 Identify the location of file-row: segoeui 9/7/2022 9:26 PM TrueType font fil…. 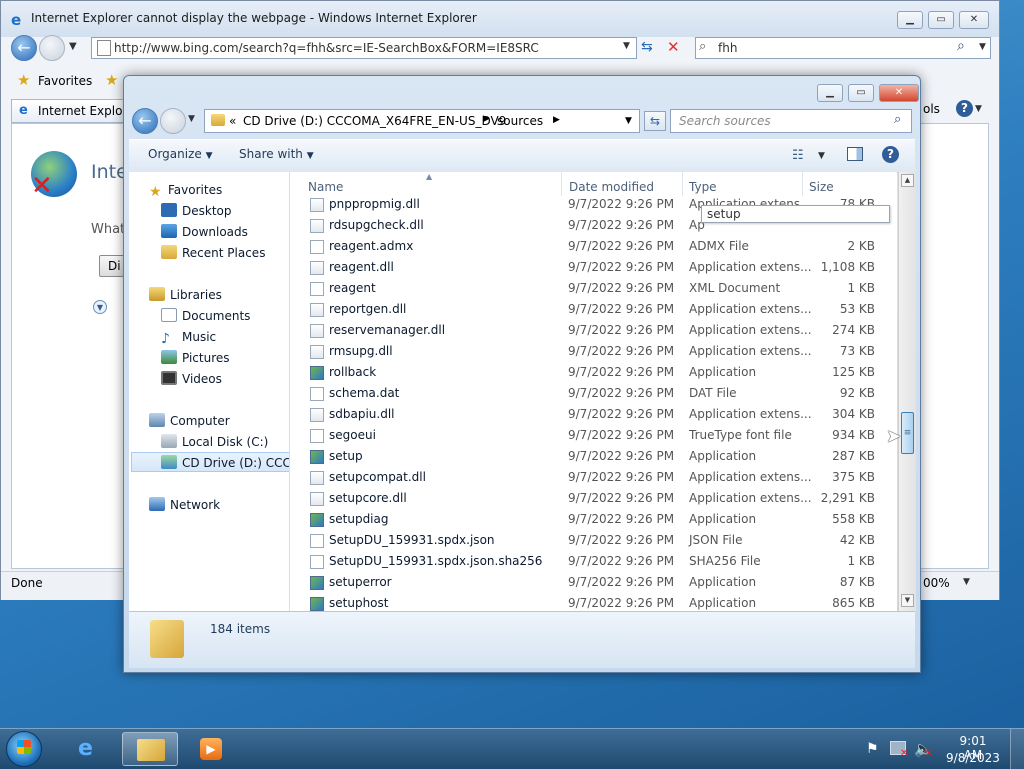
(593, 435).